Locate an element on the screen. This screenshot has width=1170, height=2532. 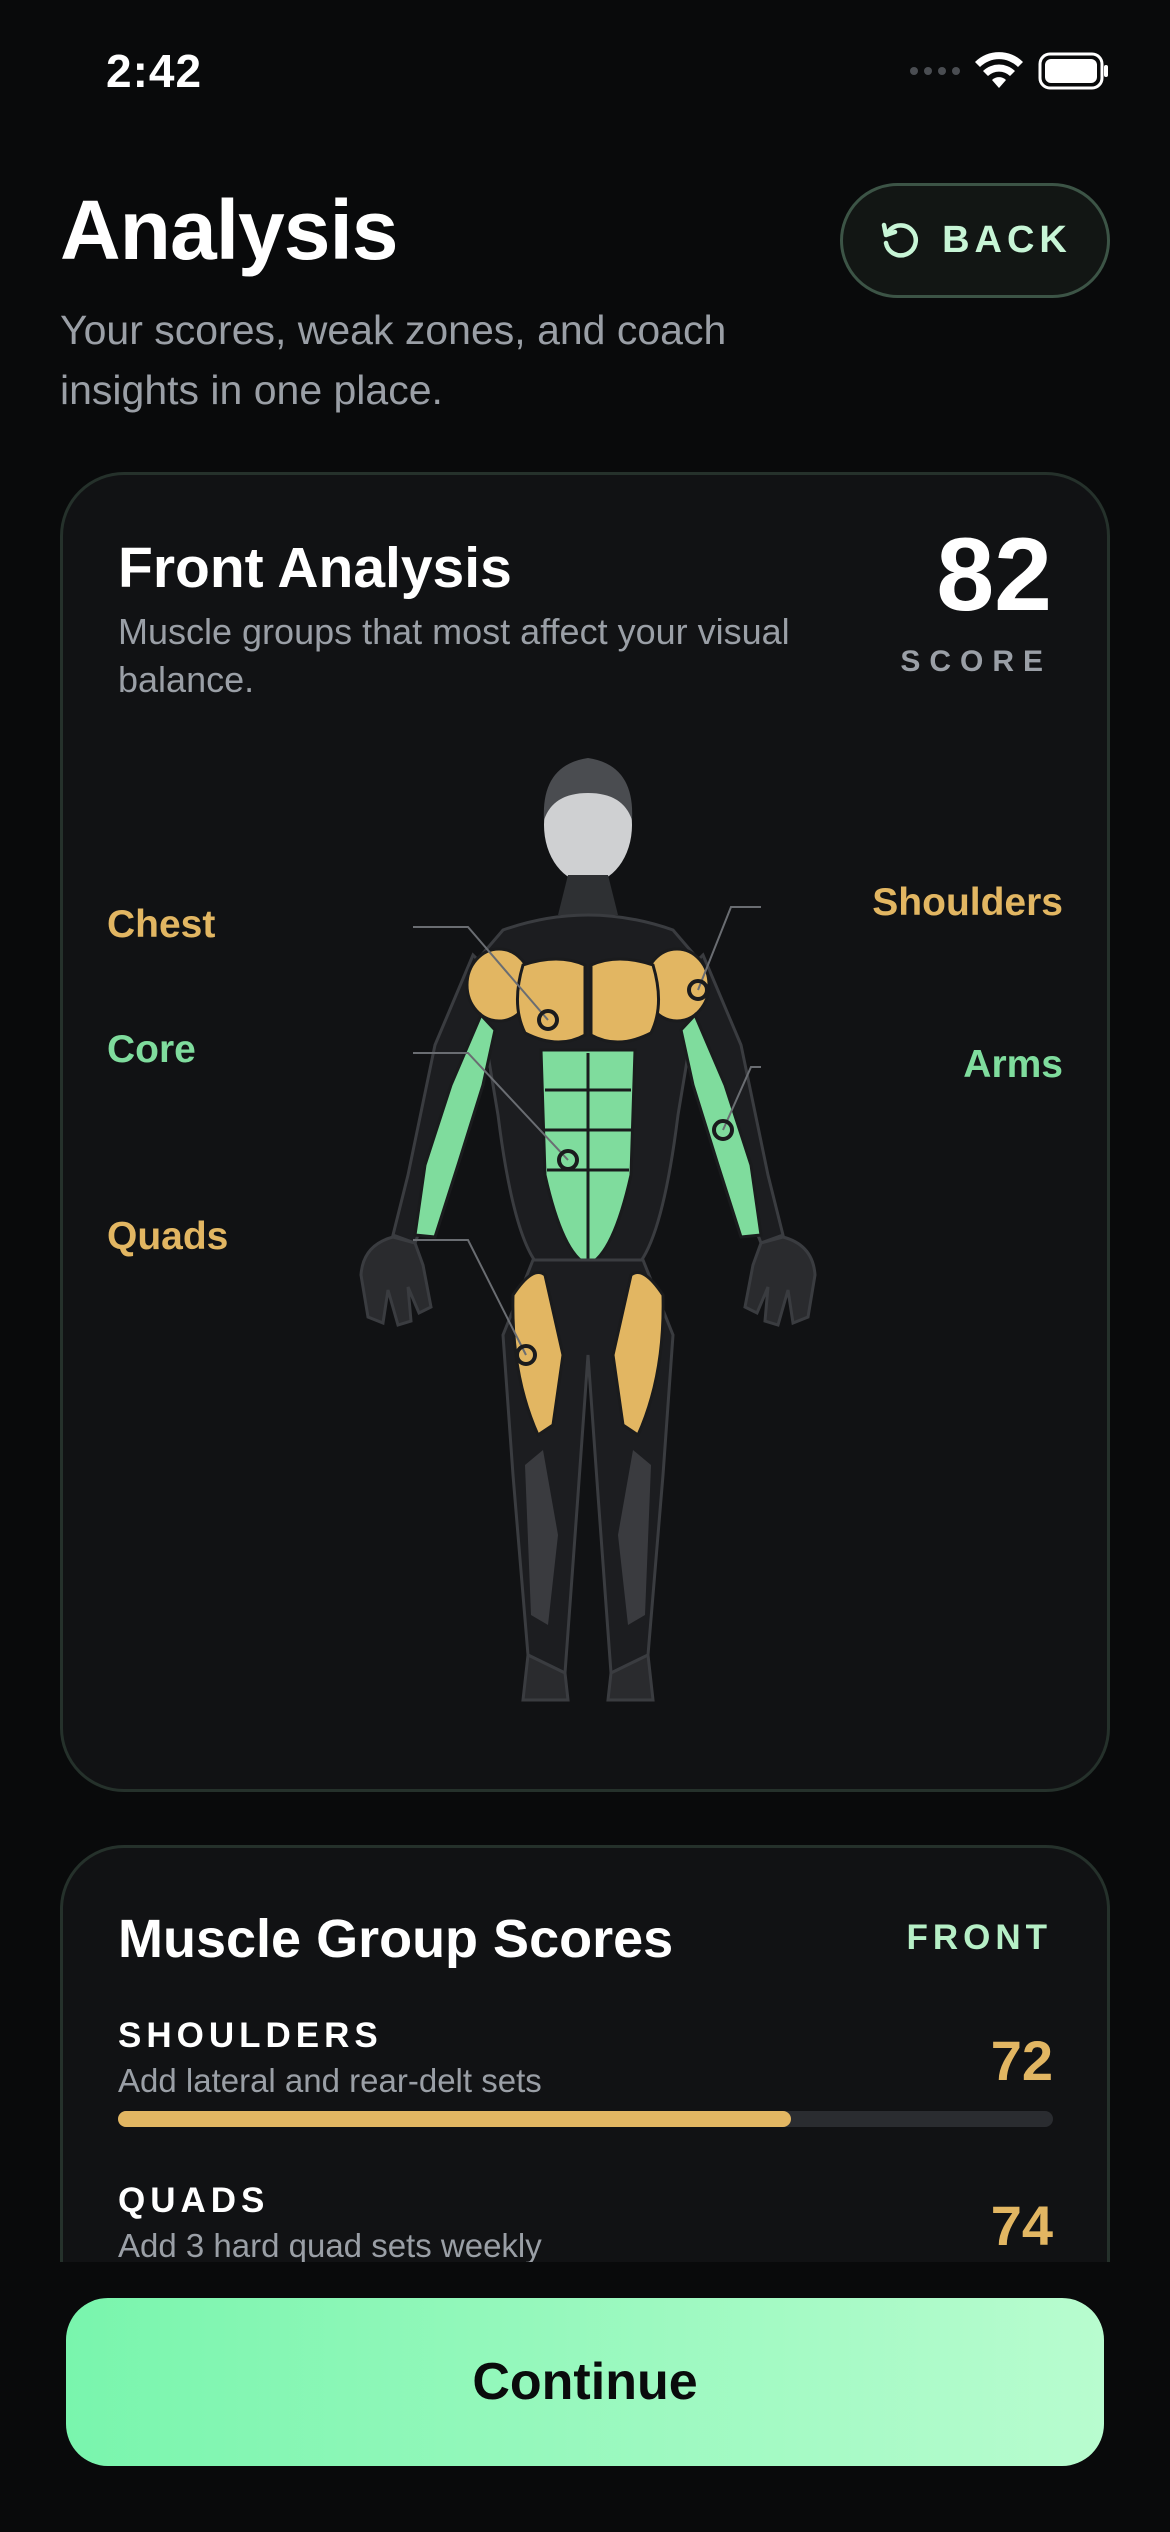
scores-title: Muscle Group Scores is located at coordinates (396, 1939).